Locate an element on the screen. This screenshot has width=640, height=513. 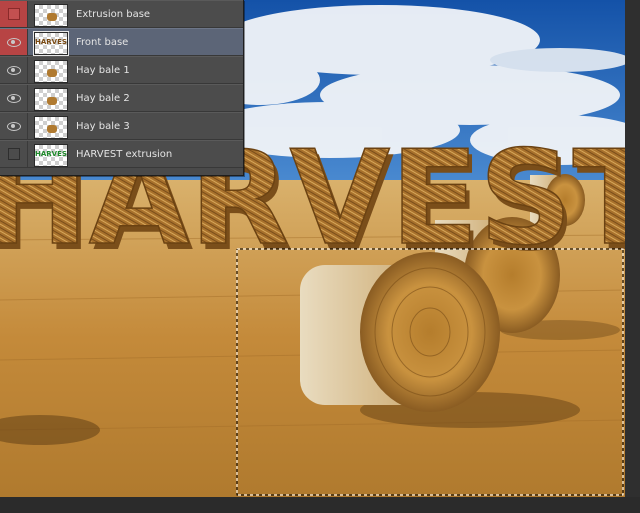
layer-name: Front base is located at coordinates (102, 43).